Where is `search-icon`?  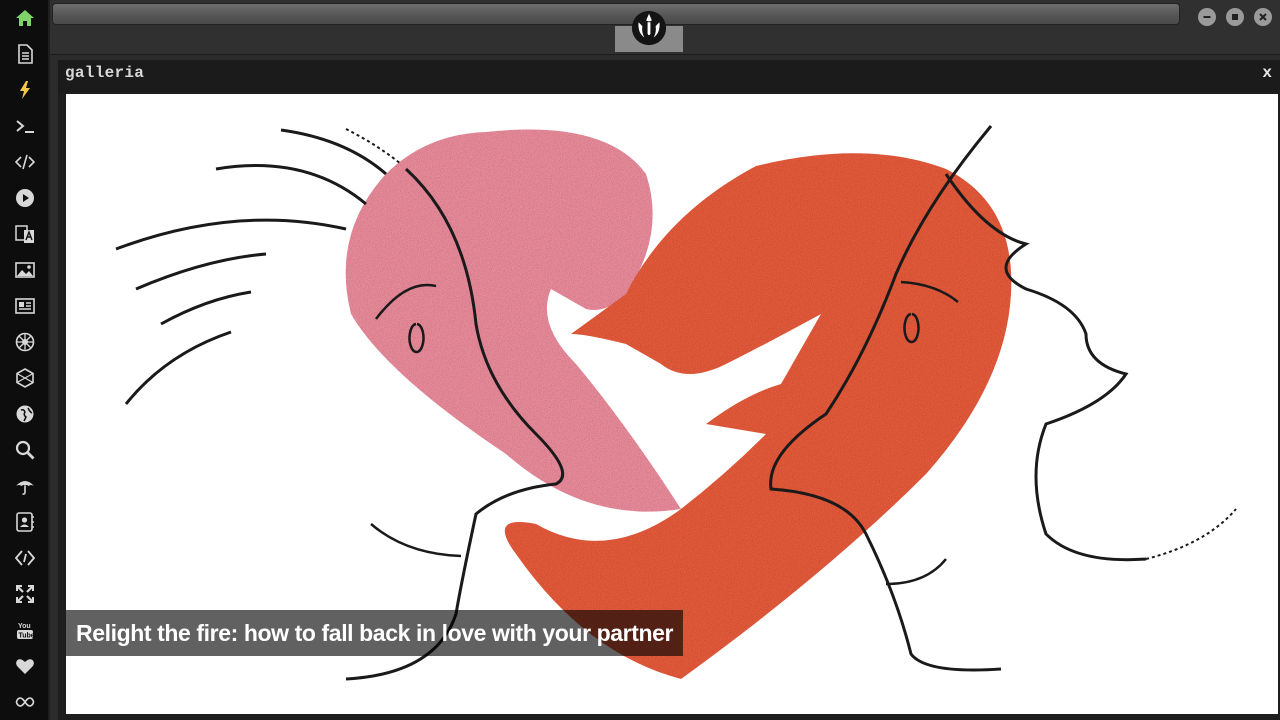
search-icon is located at coordinates (25, 450).